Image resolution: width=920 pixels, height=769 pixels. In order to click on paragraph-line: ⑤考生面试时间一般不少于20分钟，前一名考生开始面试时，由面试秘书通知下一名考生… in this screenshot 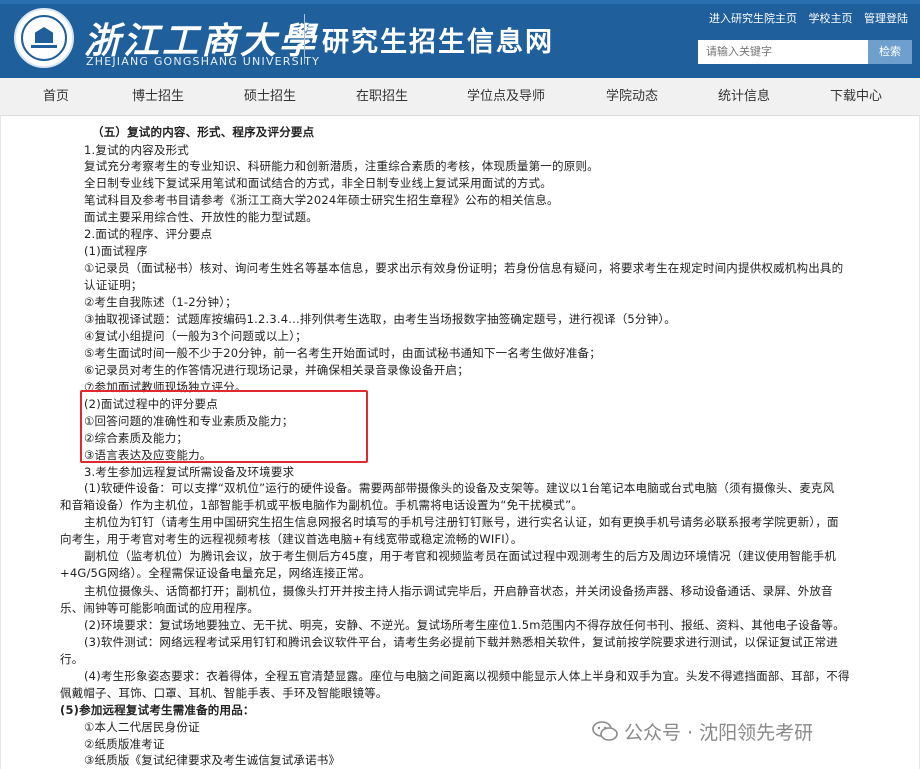, I will do `click(342, 353)`.